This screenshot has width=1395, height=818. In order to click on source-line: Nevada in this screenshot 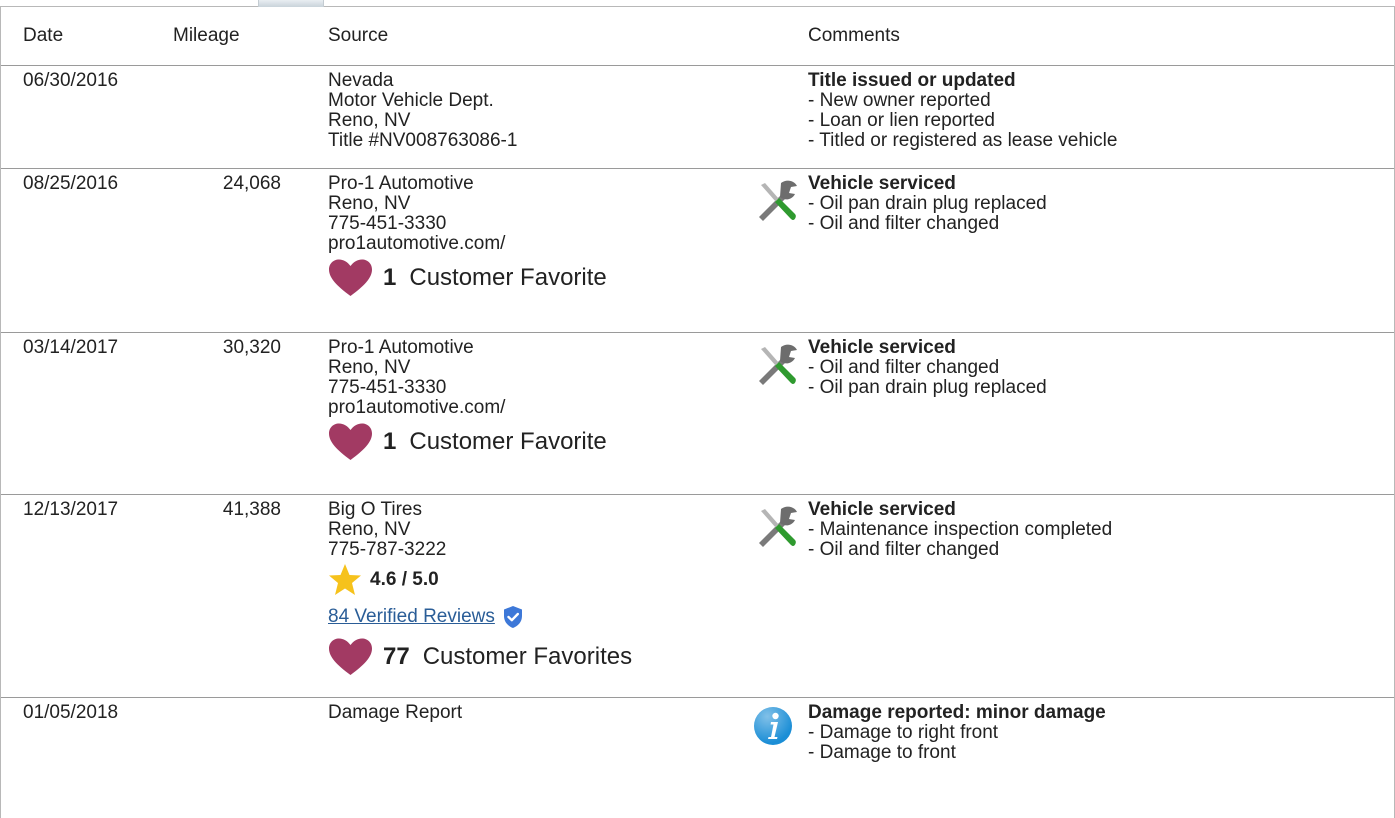, I will do `click(361, 80)`.